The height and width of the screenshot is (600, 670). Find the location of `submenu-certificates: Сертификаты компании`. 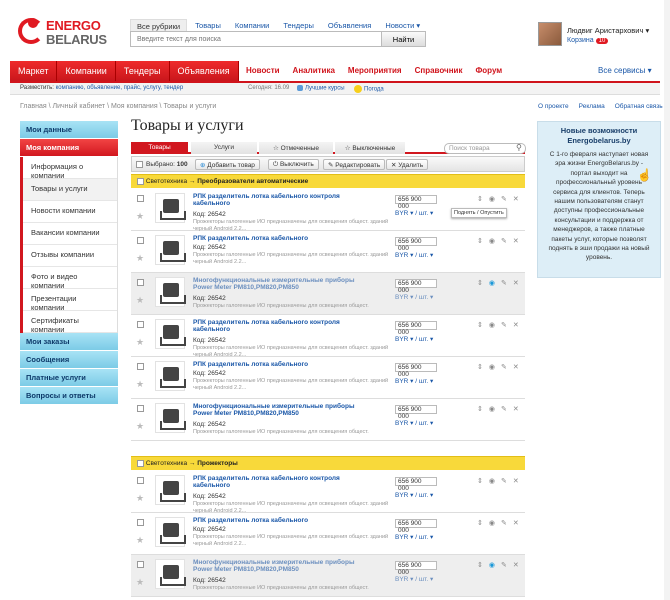

submenu-certificates: Сертификаты компании is located at coordinates (70, 322).